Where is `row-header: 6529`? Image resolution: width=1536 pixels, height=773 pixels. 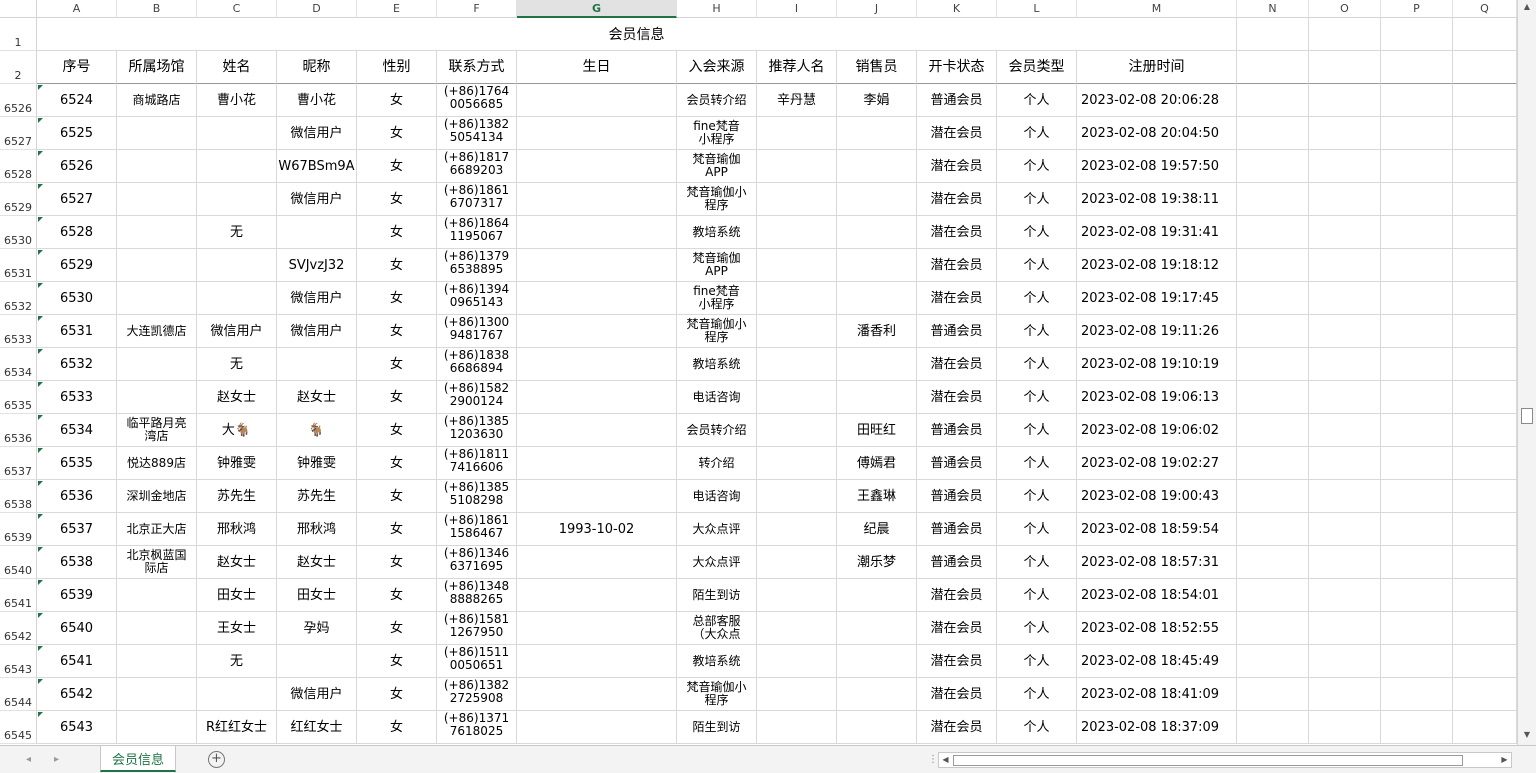 row-header: 6529 is located at coordinates (18, 199).